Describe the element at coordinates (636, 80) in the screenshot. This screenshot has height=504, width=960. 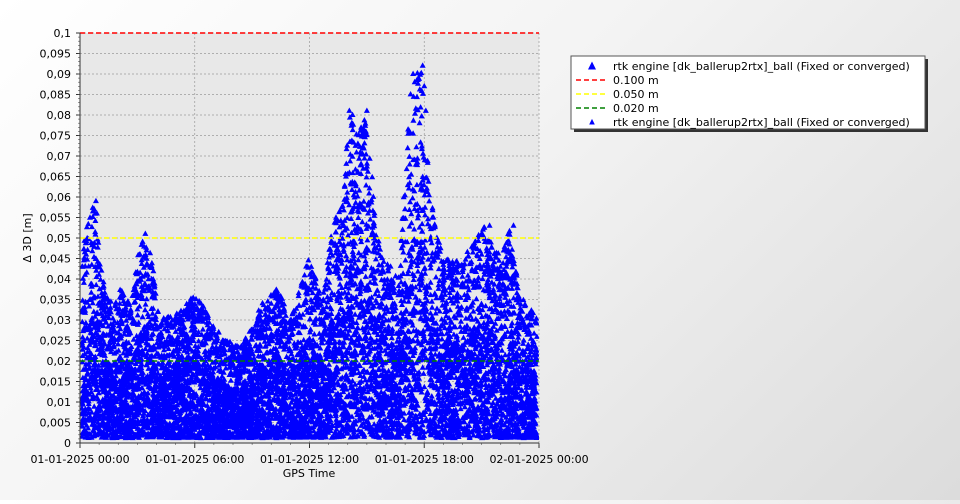
I see `legend-label: 0.100 m` at that location.